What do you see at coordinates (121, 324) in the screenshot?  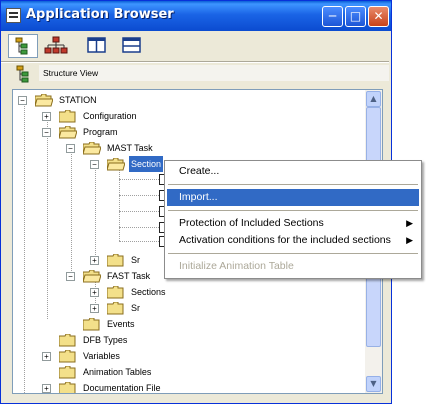 I see `tree-node-label: Events` at bounding box center [121, 324].